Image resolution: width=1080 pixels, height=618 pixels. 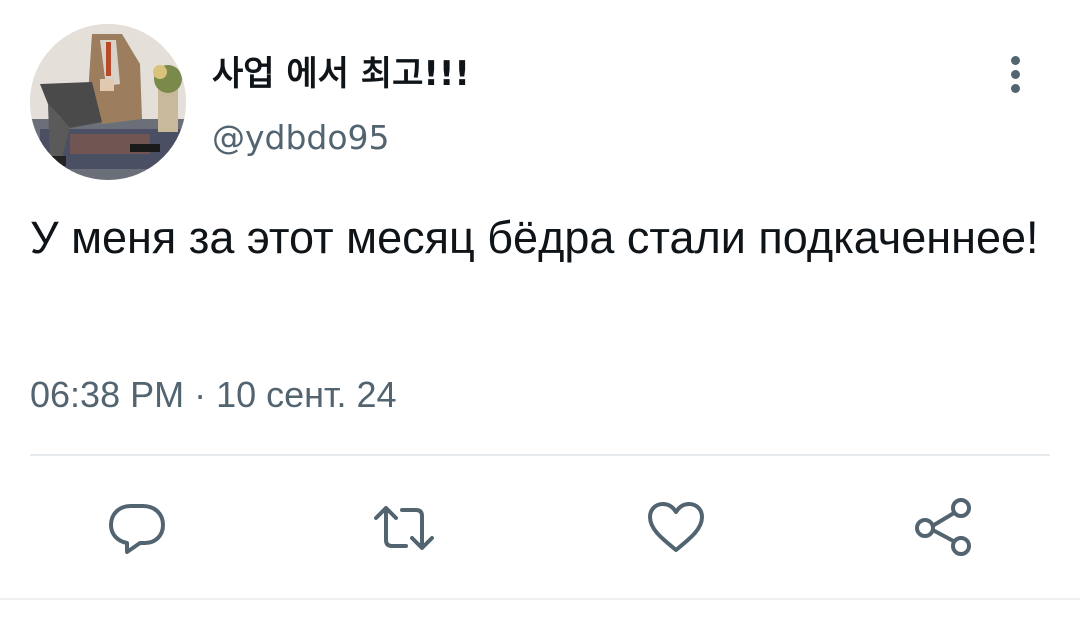 I want to click on avatar, so click(x=108, y=102).